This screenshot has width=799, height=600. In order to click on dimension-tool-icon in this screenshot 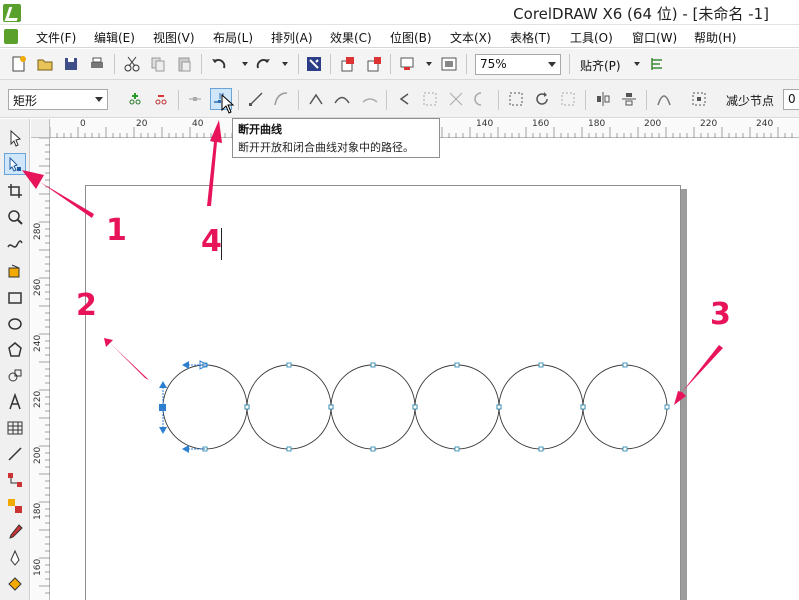, I will do `click(15, 454)`.